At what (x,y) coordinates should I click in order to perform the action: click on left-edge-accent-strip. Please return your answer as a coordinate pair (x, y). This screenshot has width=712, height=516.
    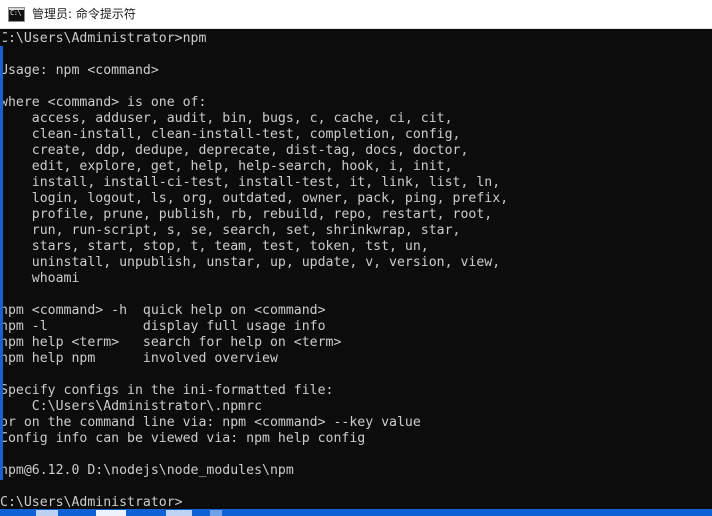
    Looking at the image, I should click on (1, 263).